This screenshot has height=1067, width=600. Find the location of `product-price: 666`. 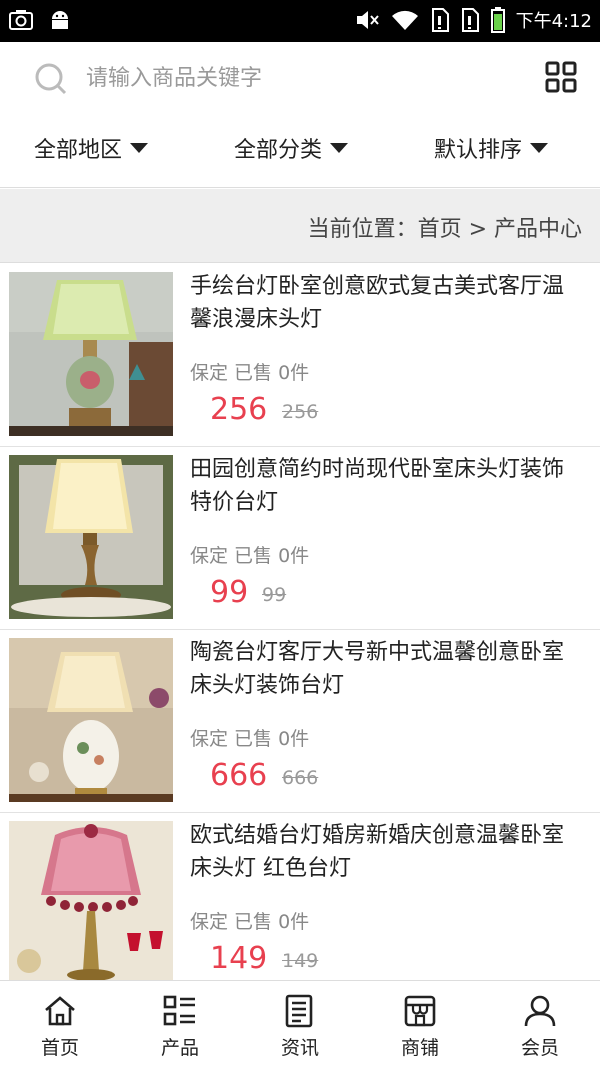

product-price: 666 is located at coordinates (239, 775).